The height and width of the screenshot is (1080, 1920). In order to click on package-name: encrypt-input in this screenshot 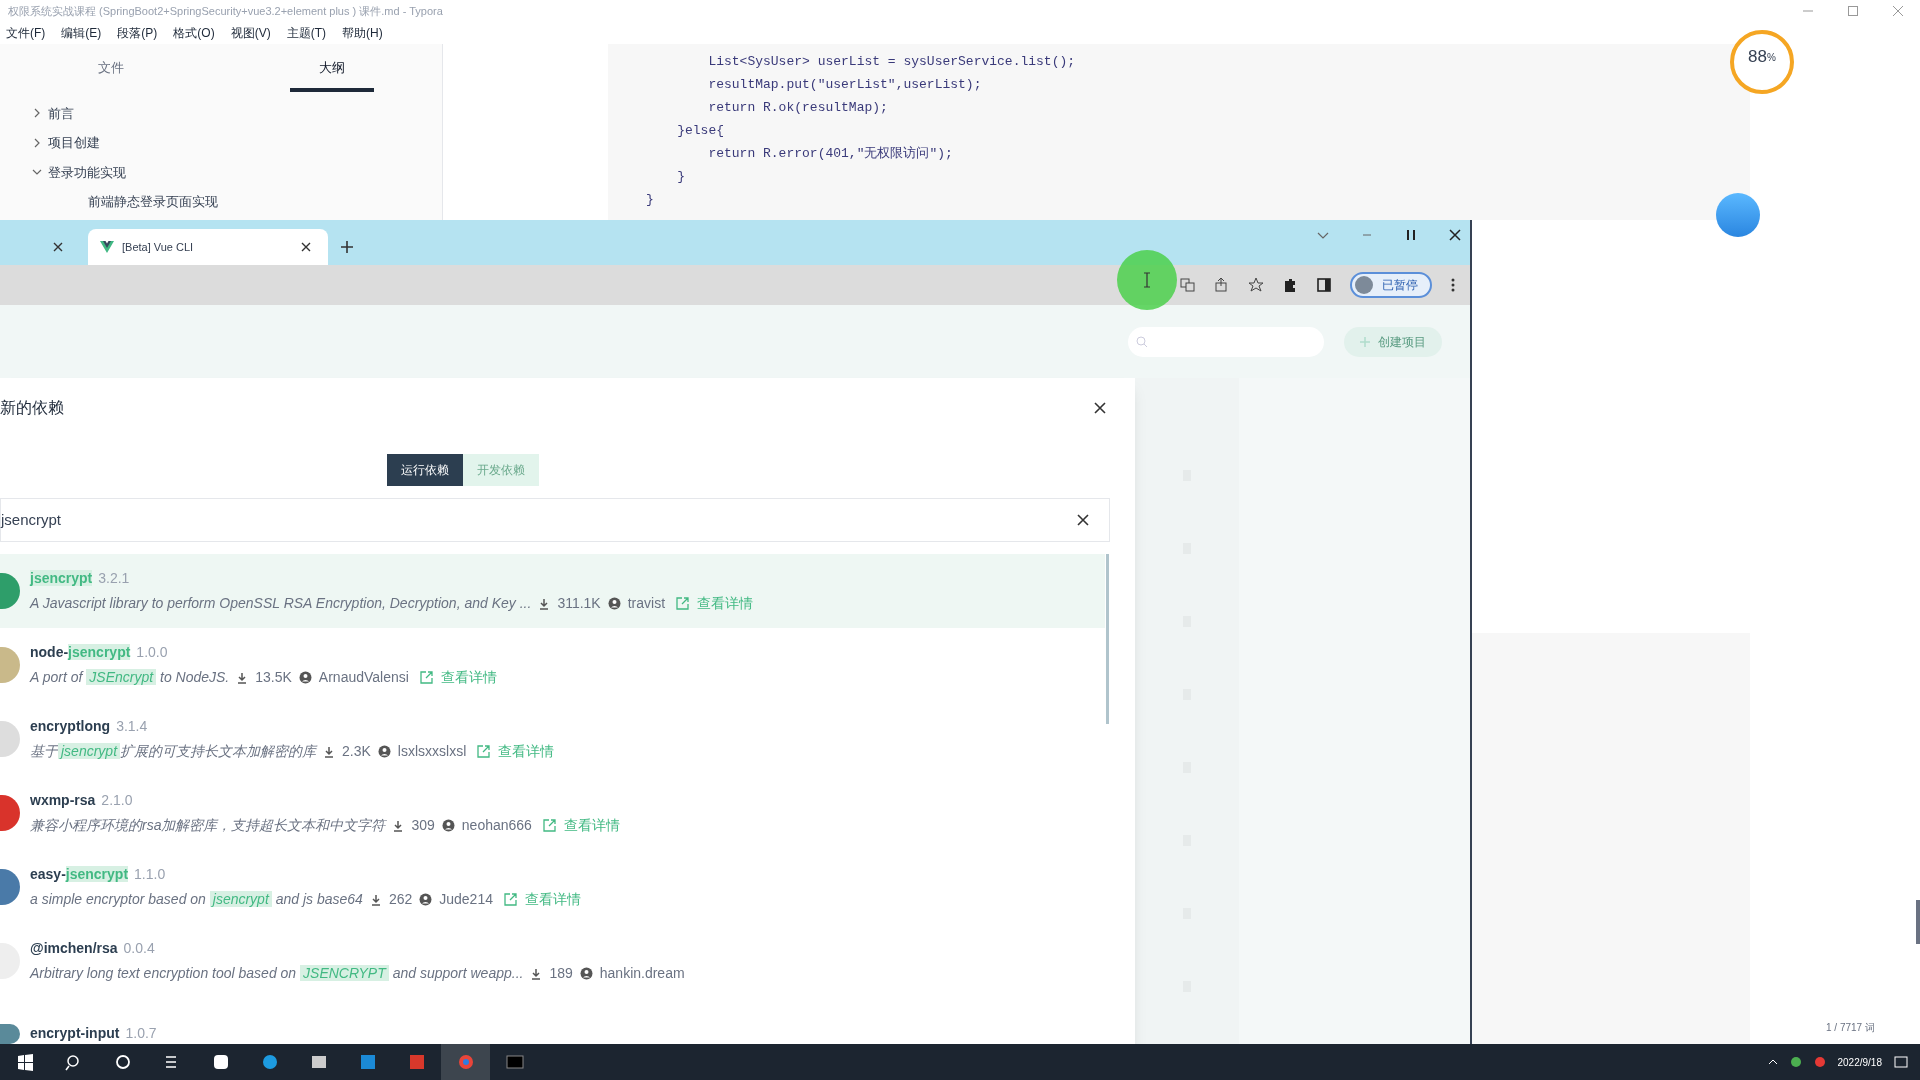, I will do `click(75, 1033)`.